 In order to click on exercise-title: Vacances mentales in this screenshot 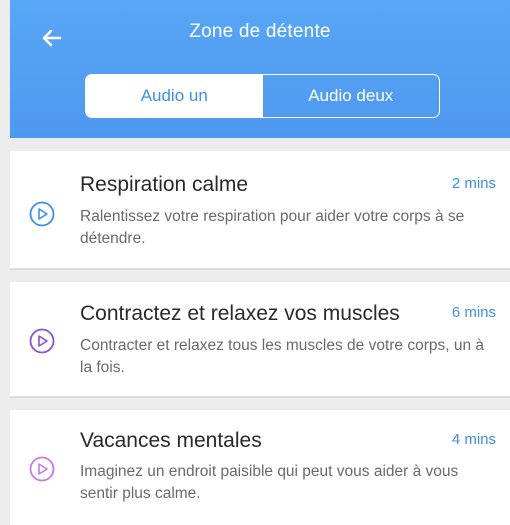, I will do `click(171, 440)`.